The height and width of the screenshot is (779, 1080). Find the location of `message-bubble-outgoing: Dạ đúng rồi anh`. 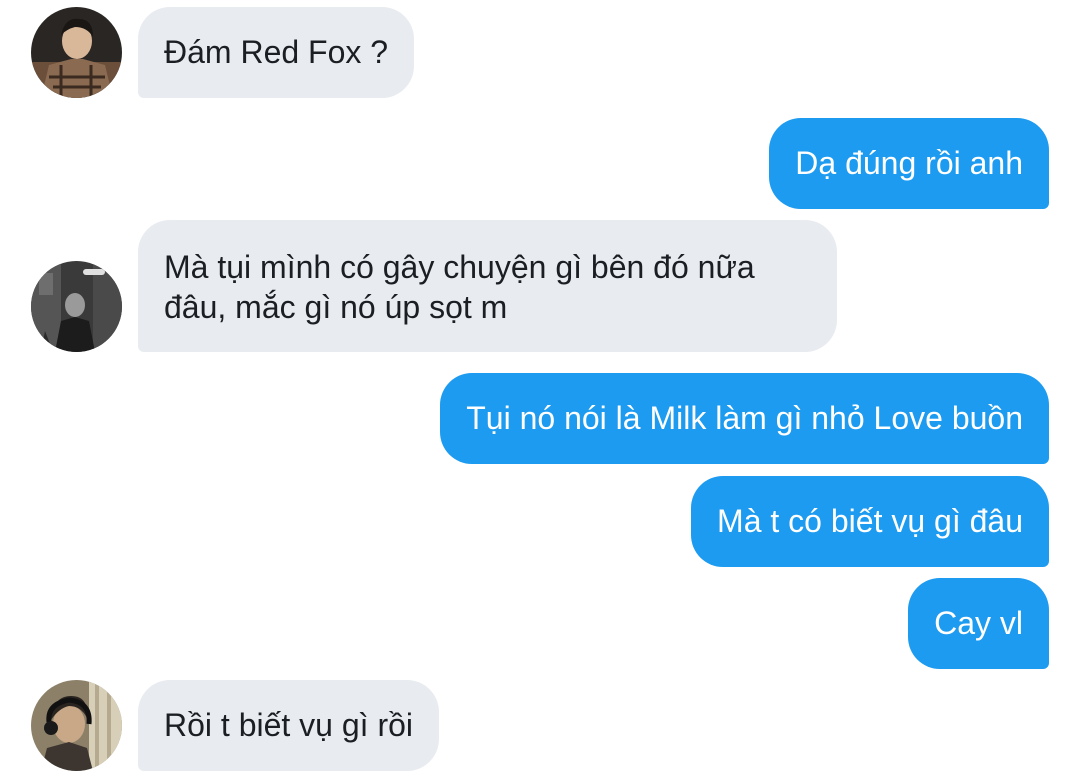

message-bubble-outgoing: Dạ đúng rồi anh is located at coordinates (909, 163).